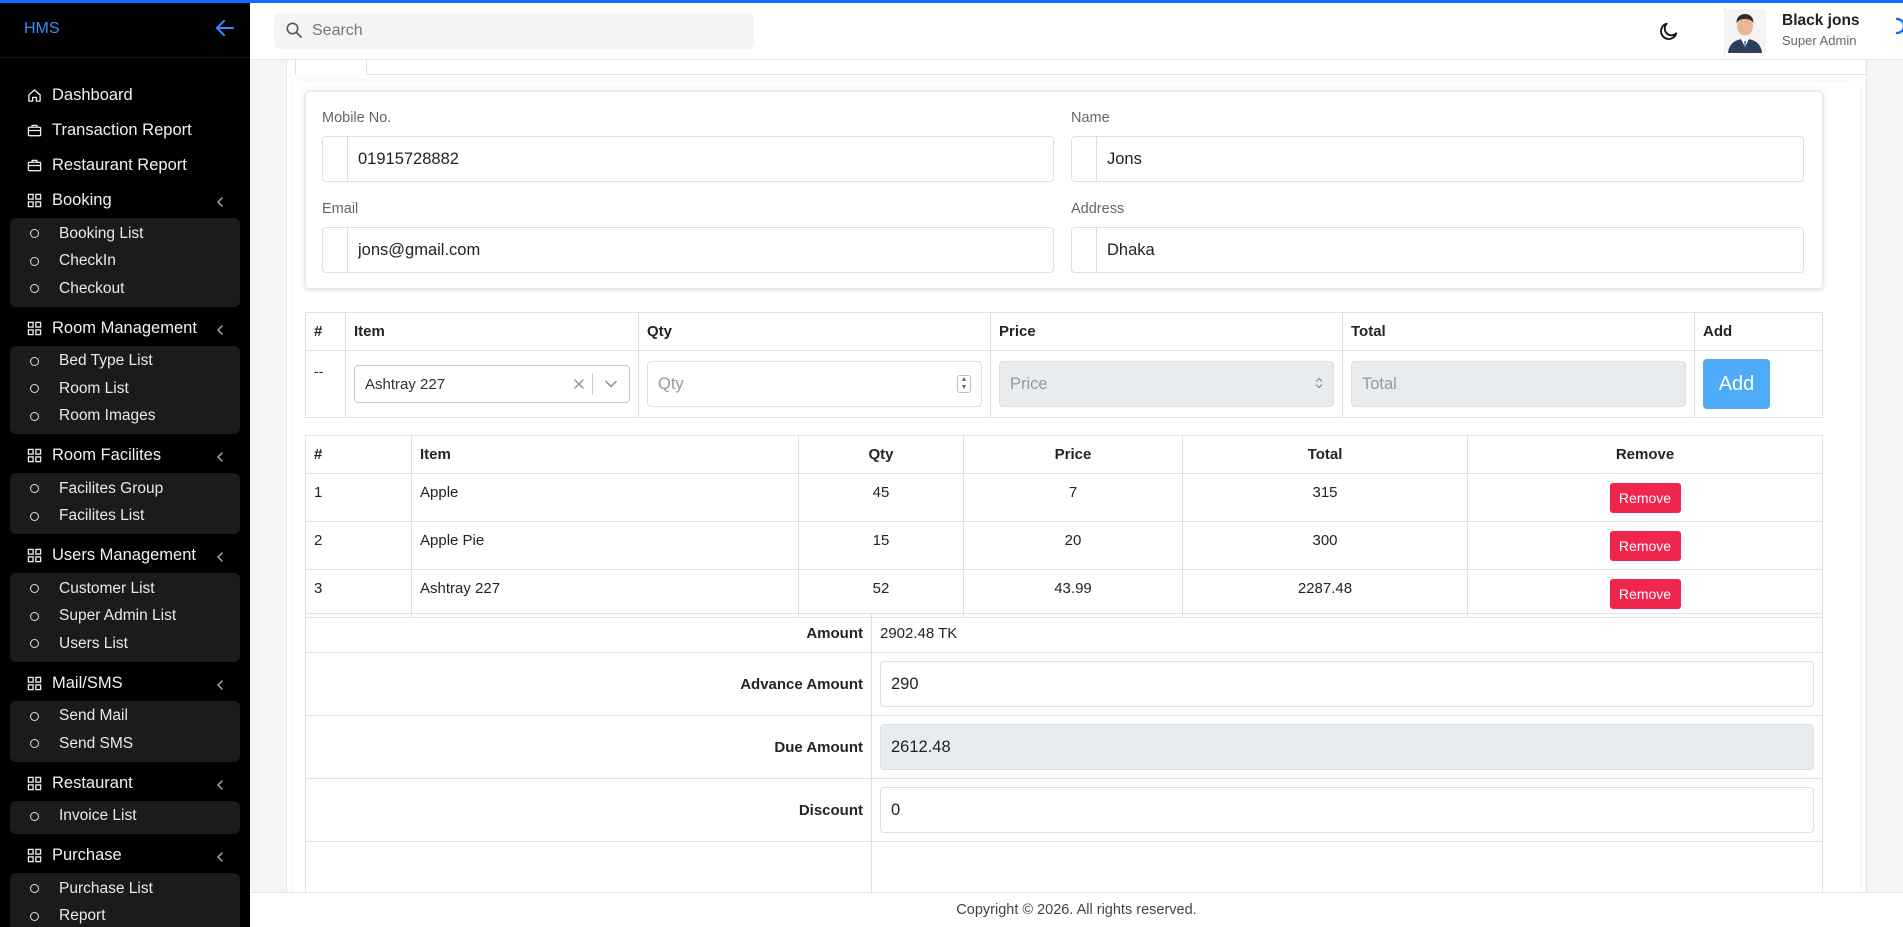 The height and width of the screenshot is (927, 1903). What do you see at coordinates (1076, 67) in the screenshot?
I see `tab-strip` at bounding box center [1076, 67].